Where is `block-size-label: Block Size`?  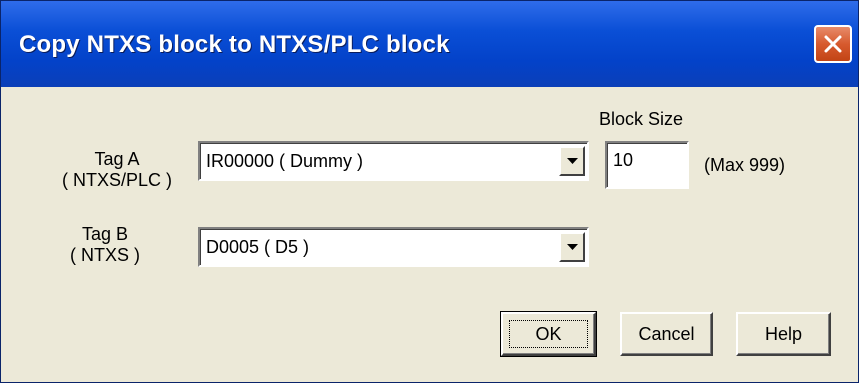 block-size-label: Block Size is located at coordinates (641, 119).